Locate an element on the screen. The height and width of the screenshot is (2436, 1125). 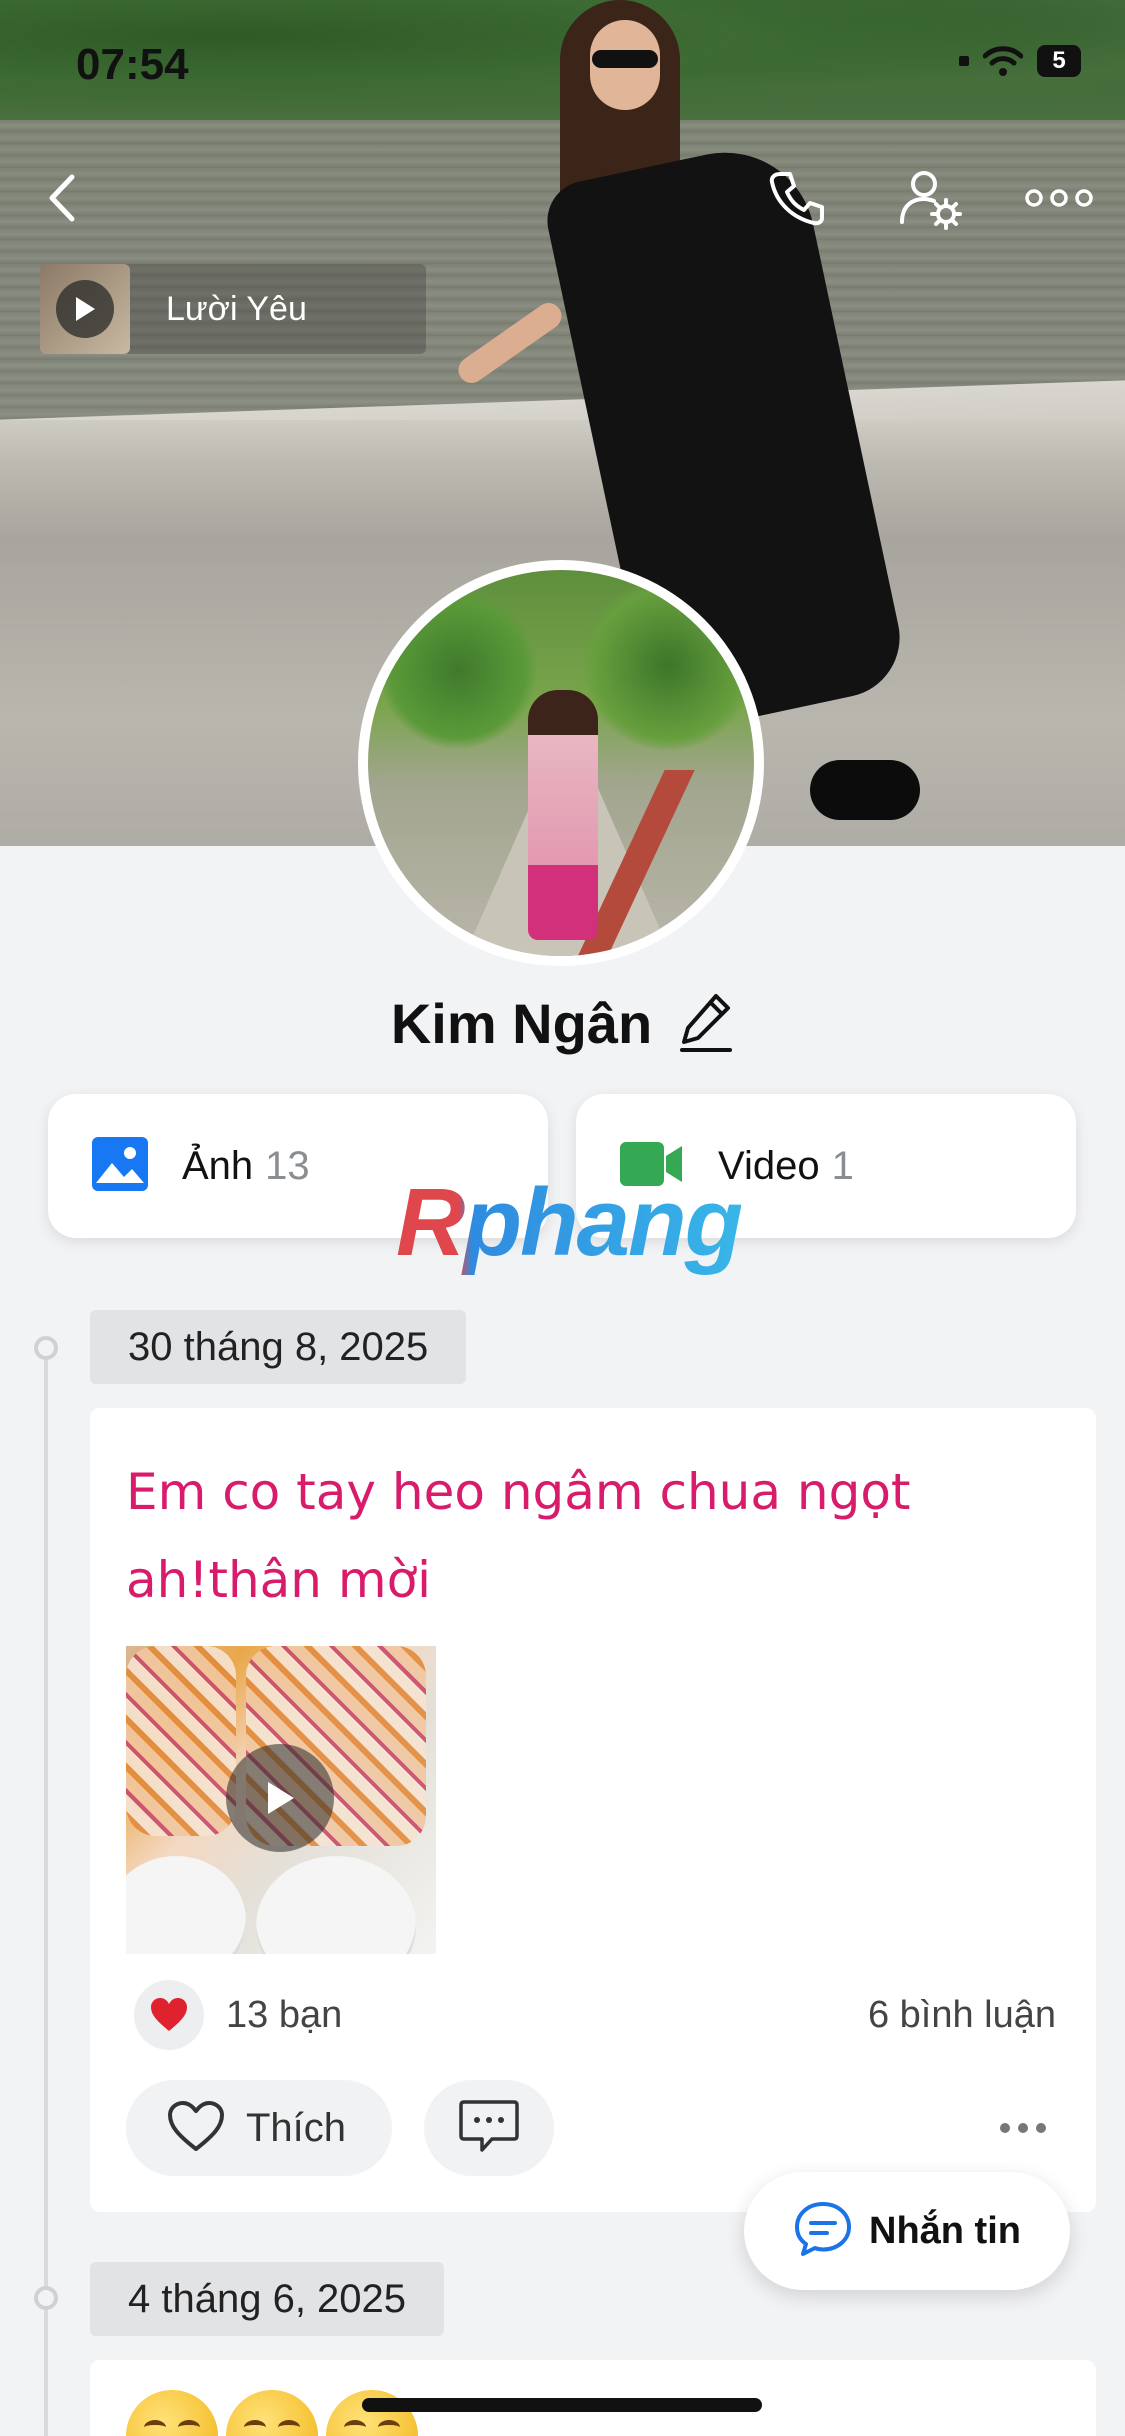
wifi-icon is located at coordinates (1003, 61).